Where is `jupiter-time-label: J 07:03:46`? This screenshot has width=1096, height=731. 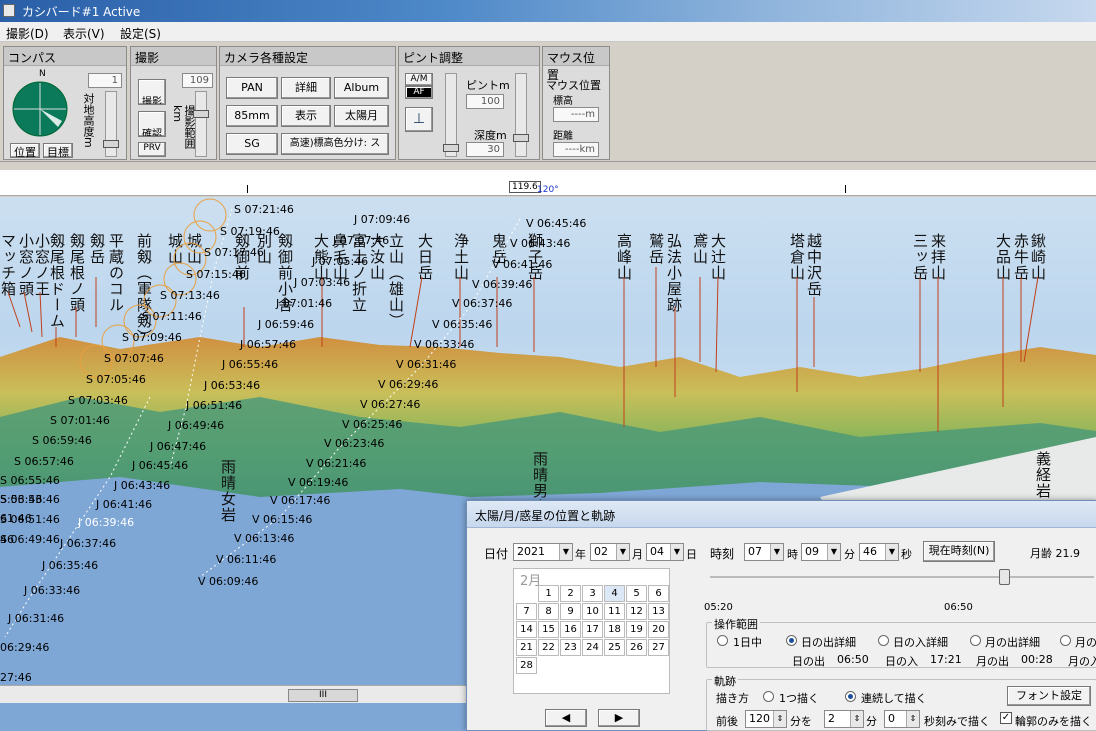 jupiter-time-label: J 07:03:46 is located at coordinates (322, 282).